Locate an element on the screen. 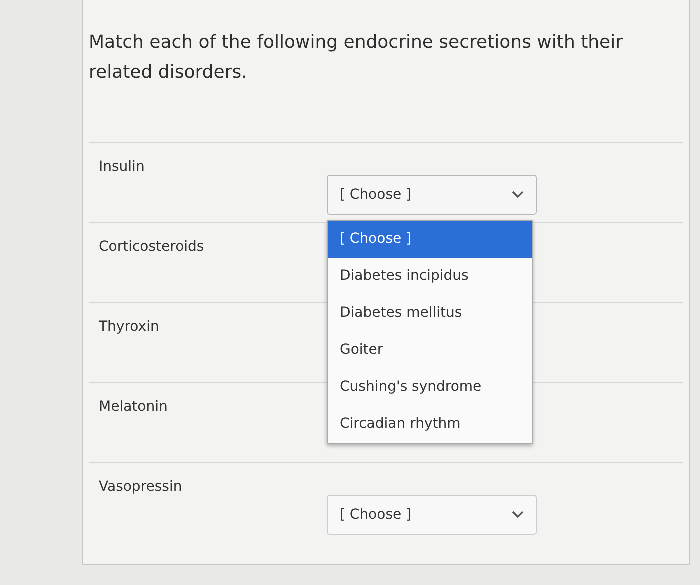  prompt-label: Melatonin is located at coordinates (133, 407).